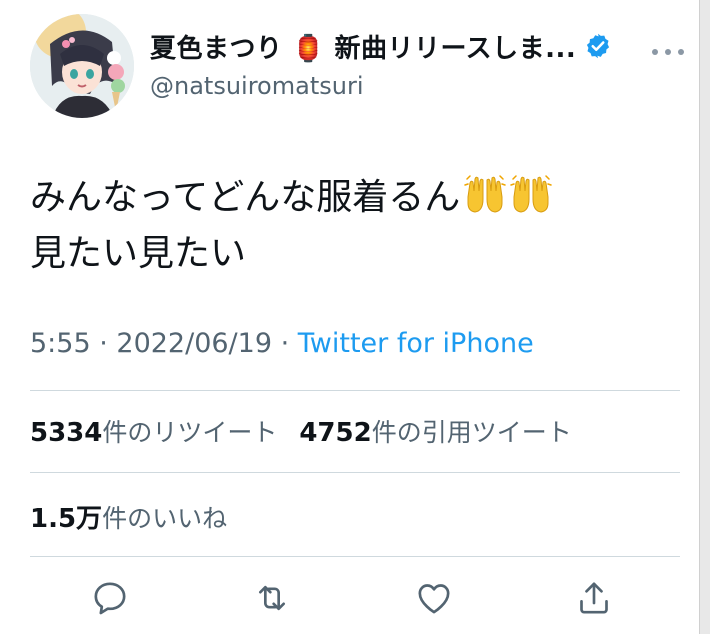 The width and height of the screenshot is (710, 634). I want to click on like-stats: 1.5万件のいいね, so click(135, 516).